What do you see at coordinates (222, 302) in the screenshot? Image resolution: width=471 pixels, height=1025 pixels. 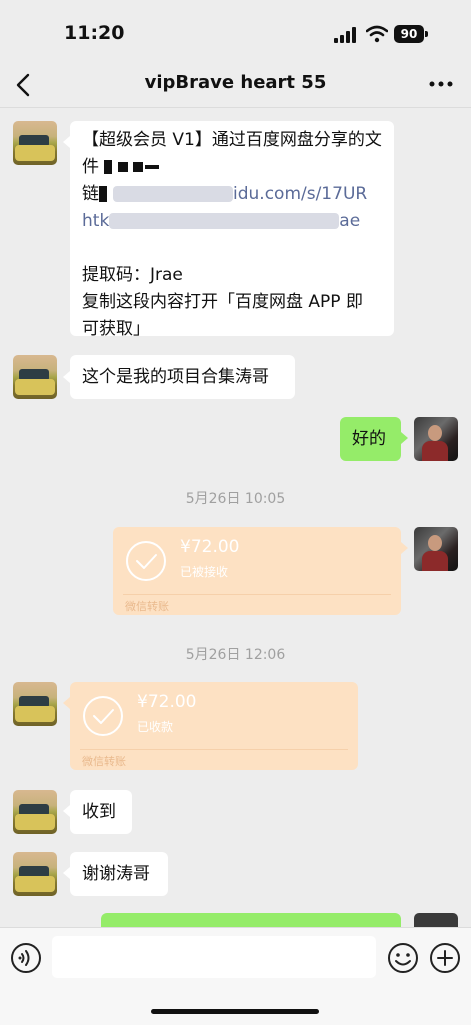 I see `share-instruction-1: 复制这段内容打开「百度网盘 APP 即` at bounding box center [222, 302].